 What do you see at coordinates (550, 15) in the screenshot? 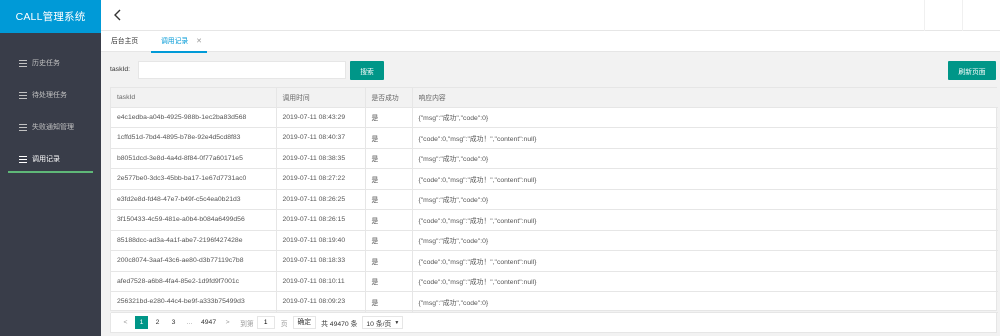
I see `top-header` at bounding box center [550, 15].